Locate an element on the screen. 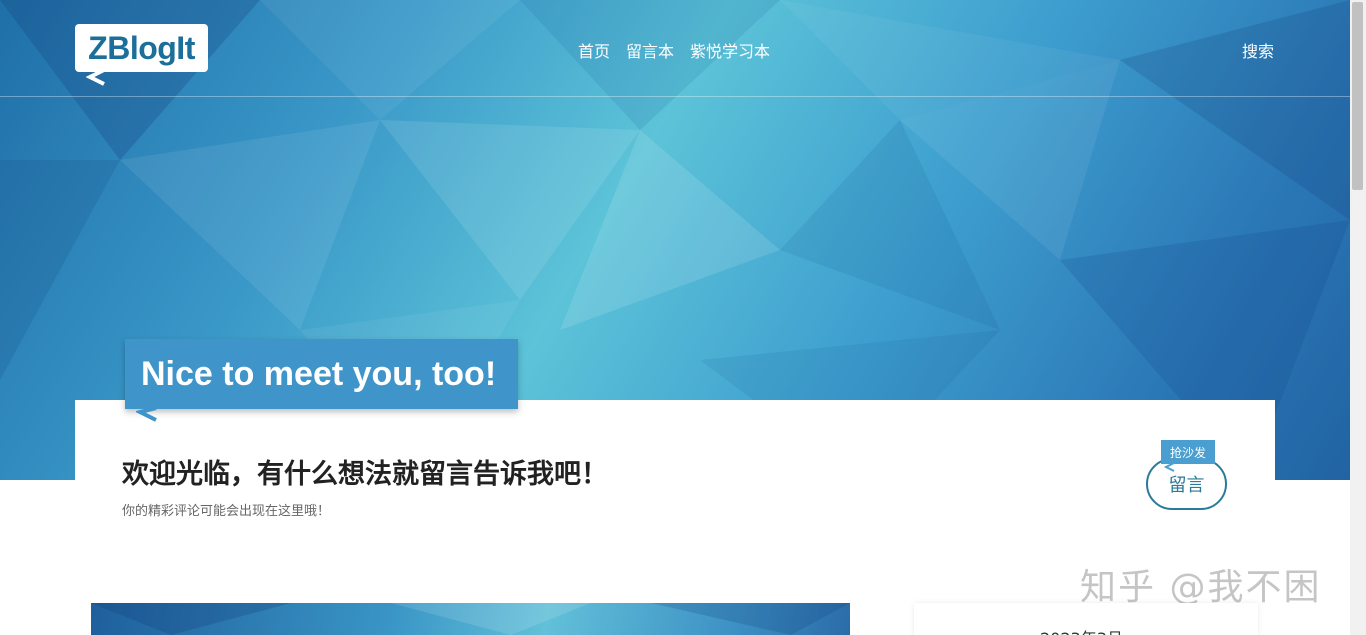 Image resolution: width=1366 pixels, height=635 pixels. nav-item-guestbook: 留言本 is located at coordinates (650, 50).